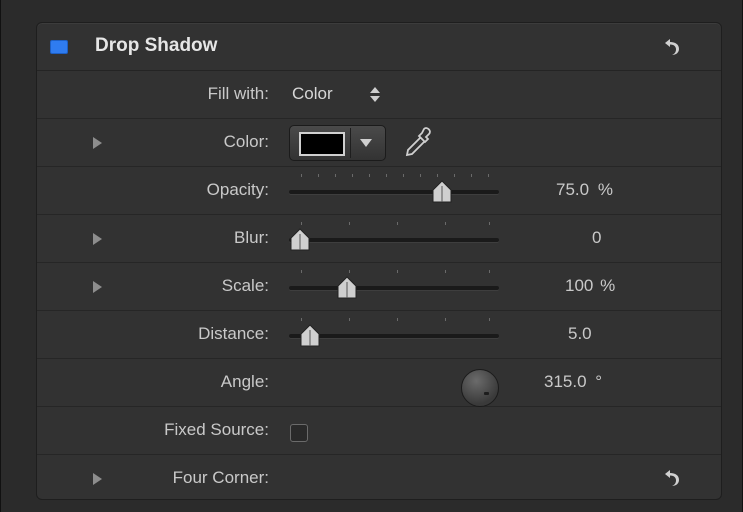 This screenshot has width=743, height=512. I want to click on four-corner-label: Four Corner:, so click(220, 477).